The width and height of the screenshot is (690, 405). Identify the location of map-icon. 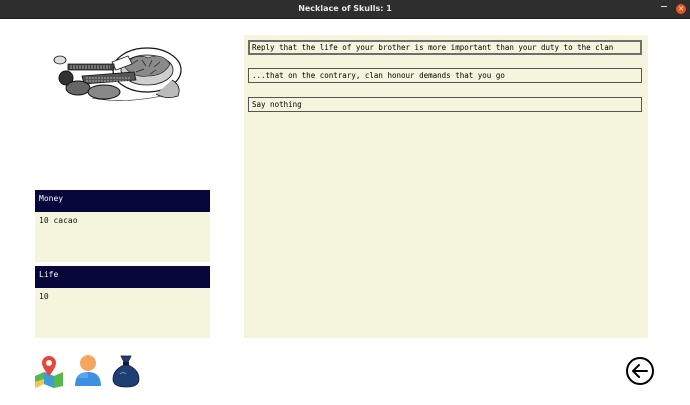
(49, 370).